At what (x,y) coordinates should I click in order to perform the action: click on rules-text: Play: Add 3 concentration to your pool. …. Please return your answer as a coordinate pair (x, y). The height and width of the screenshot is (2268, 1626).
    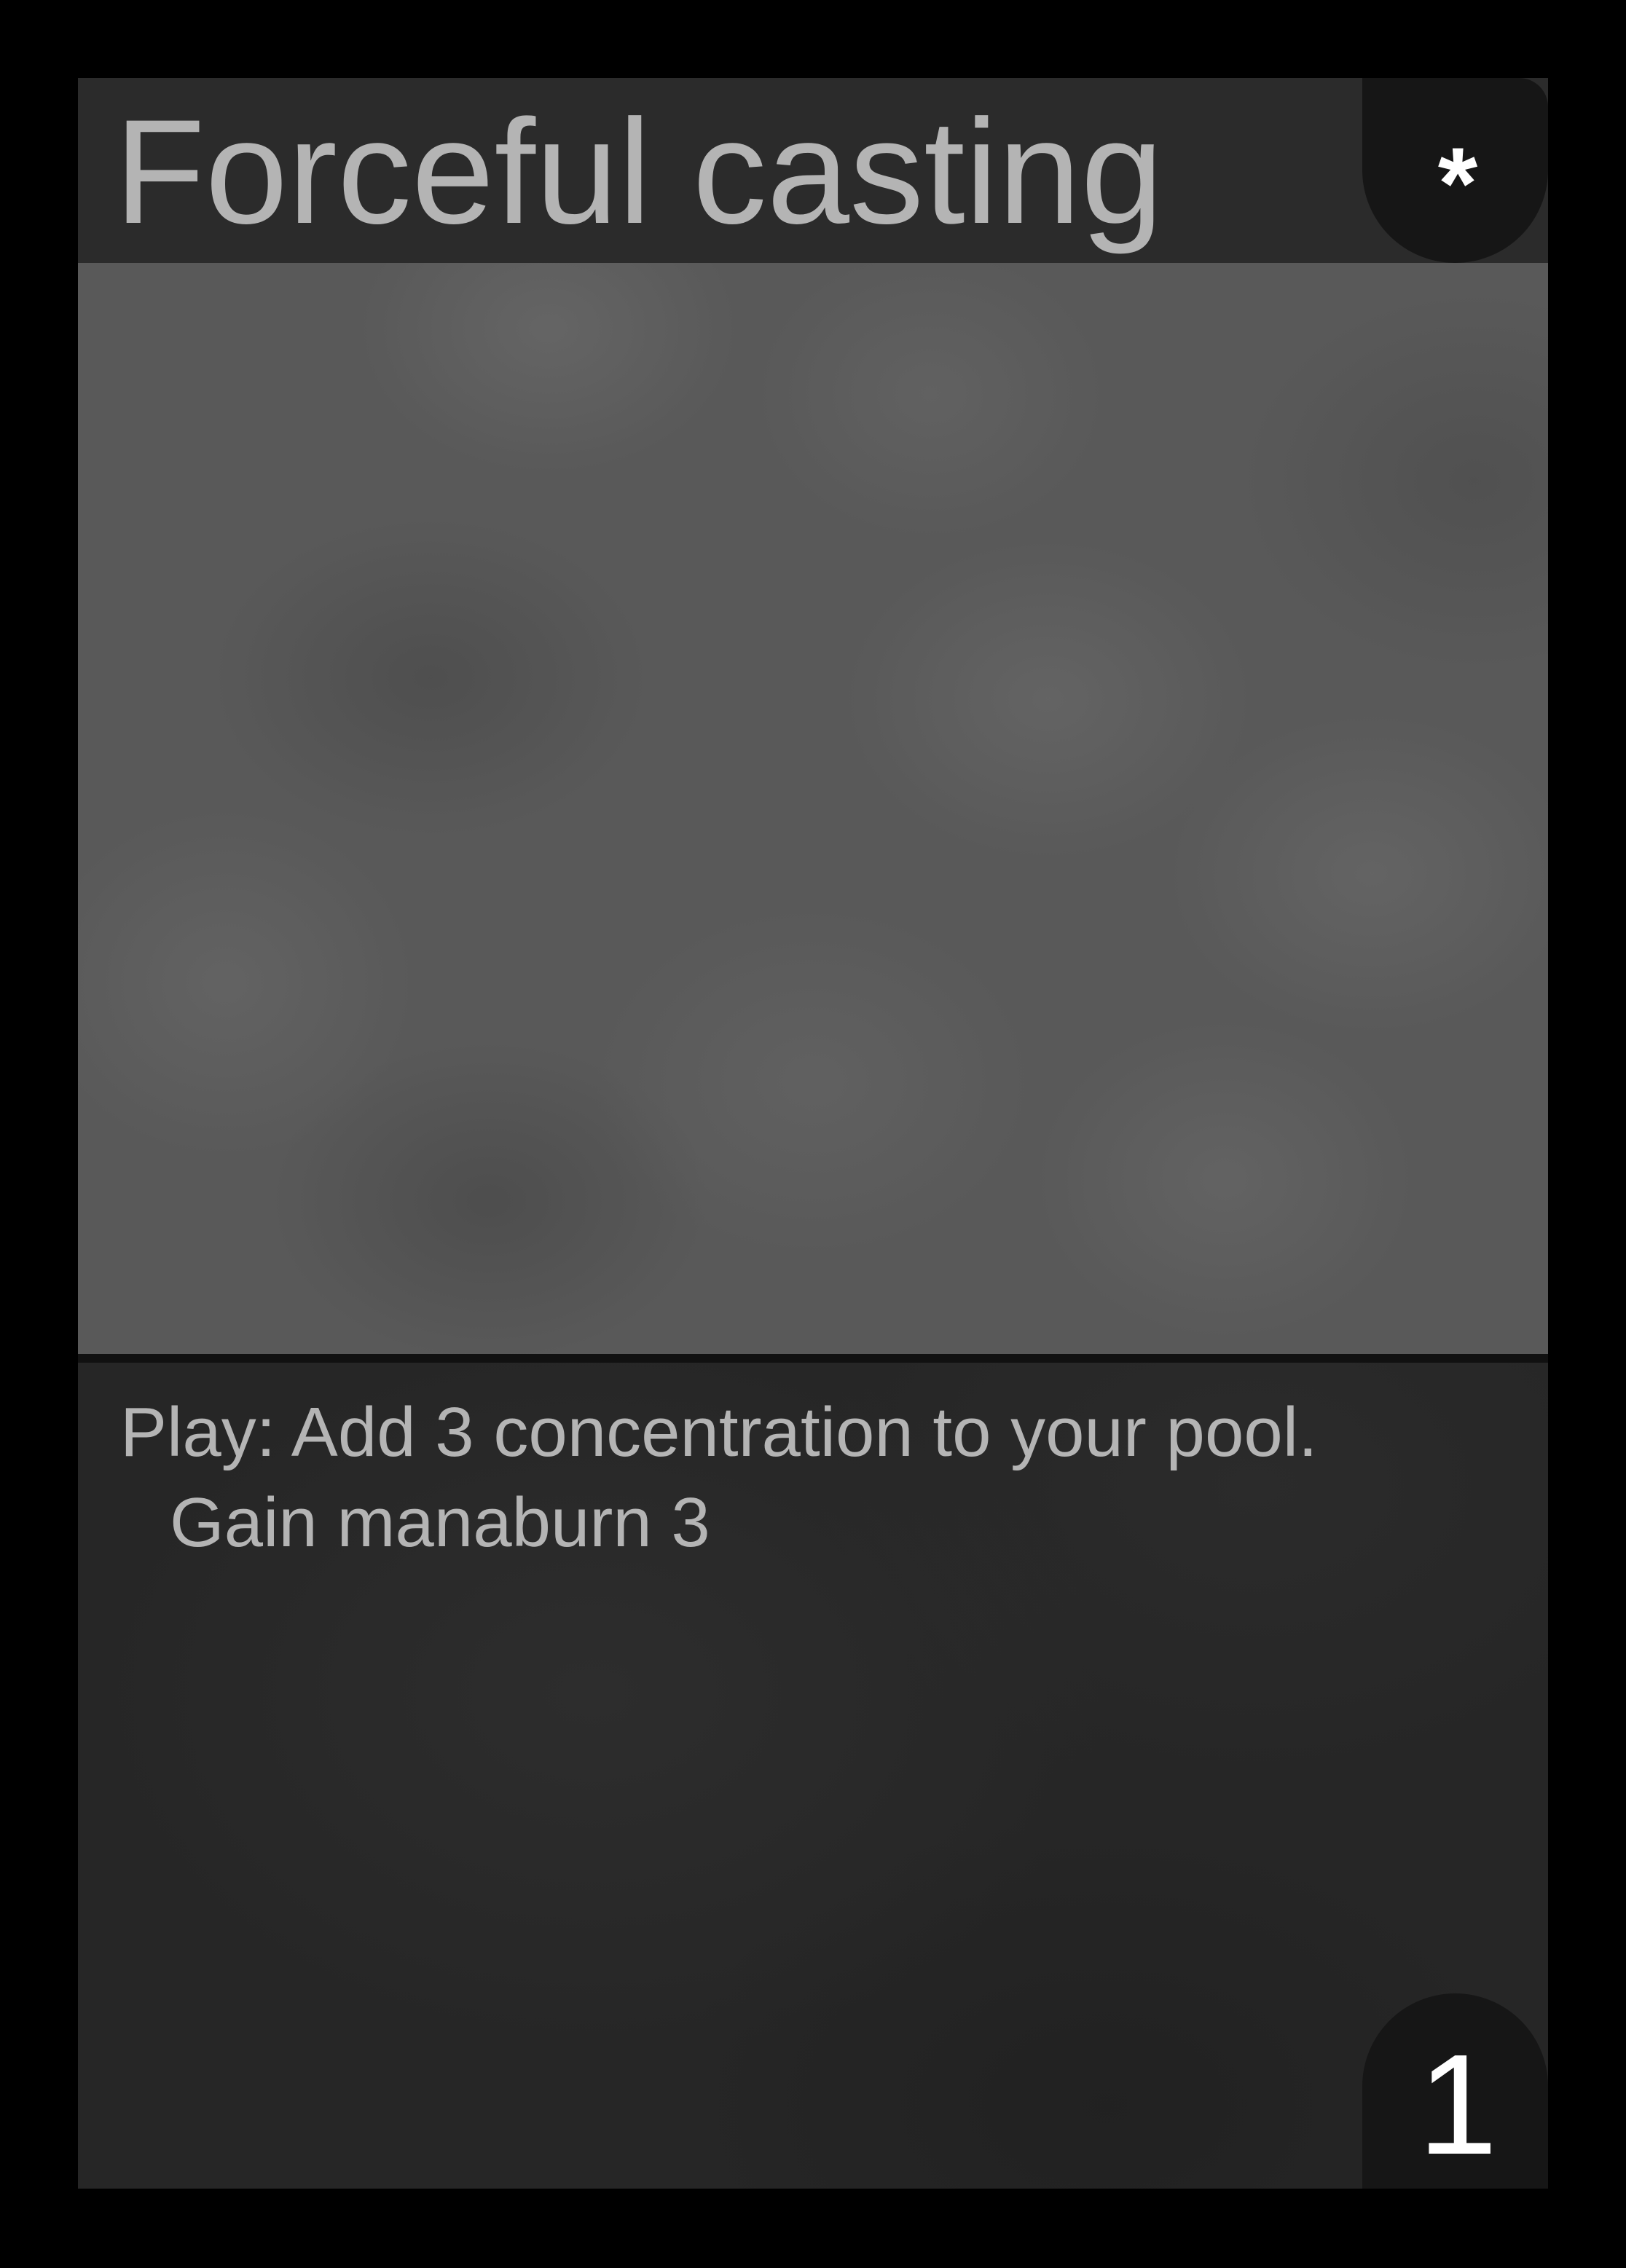
    Looking at the image, I should click on (719, 1477).